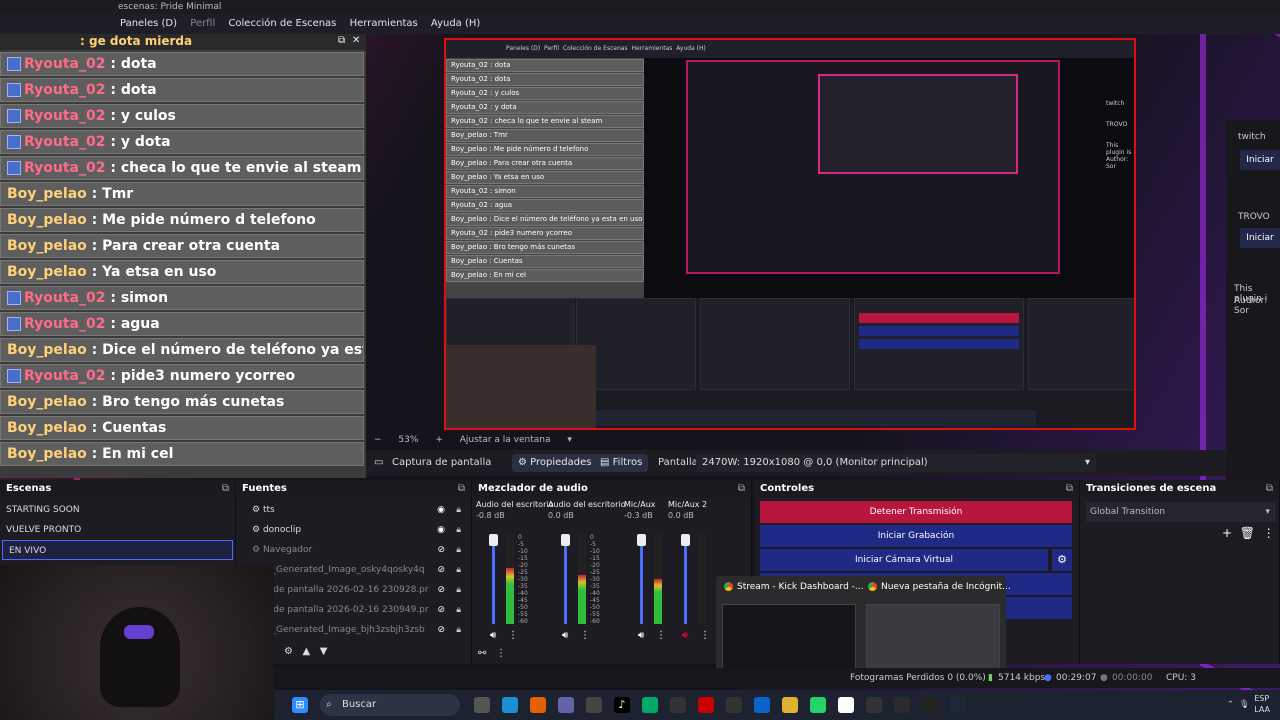 This screenshot has height=720, width=1280. Describe the element at coordinates (1247, 533) in the screenshot. I see `trash-icon: 🗑︎` at that location.